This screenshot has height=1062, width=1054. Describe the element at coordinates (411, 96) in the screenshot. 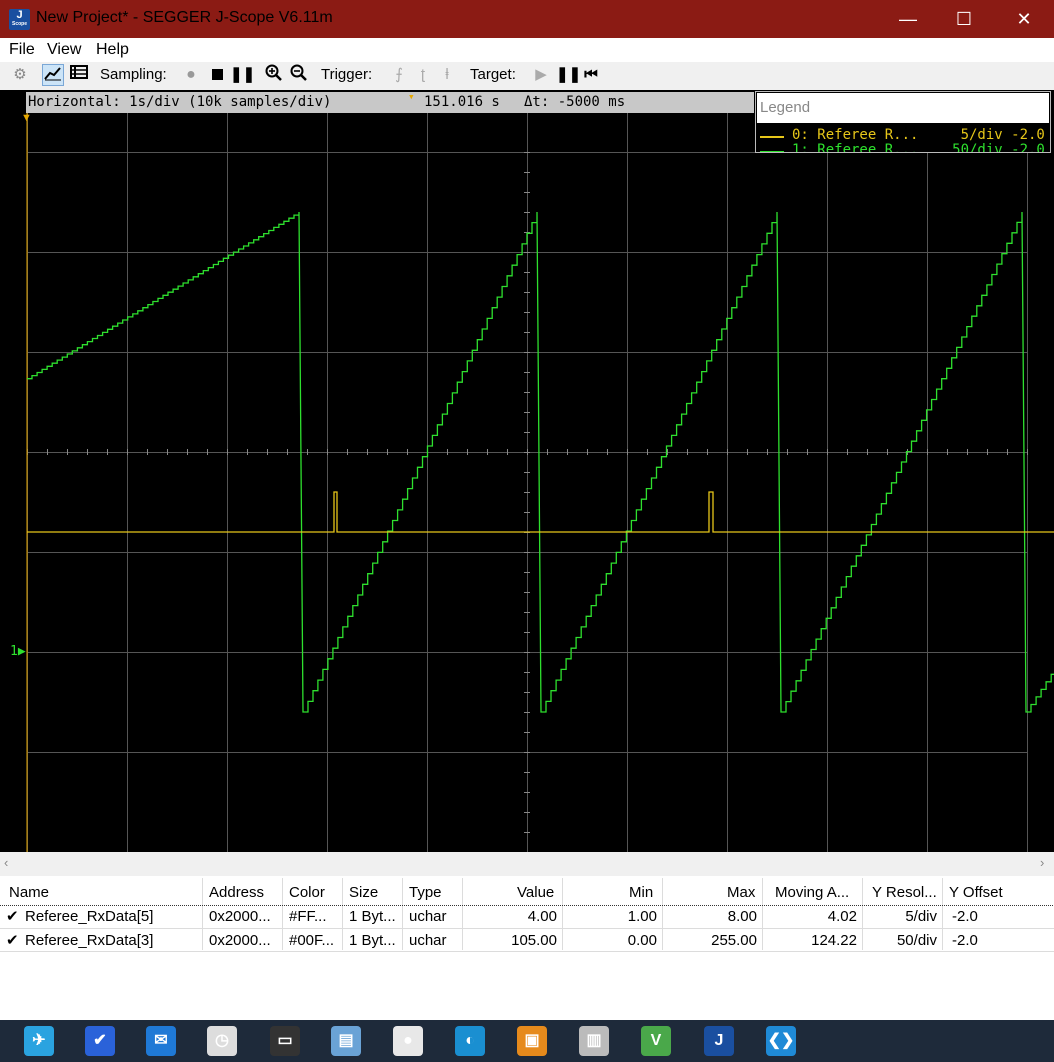

I see `cursor-marker-icon: ▾` at that location.